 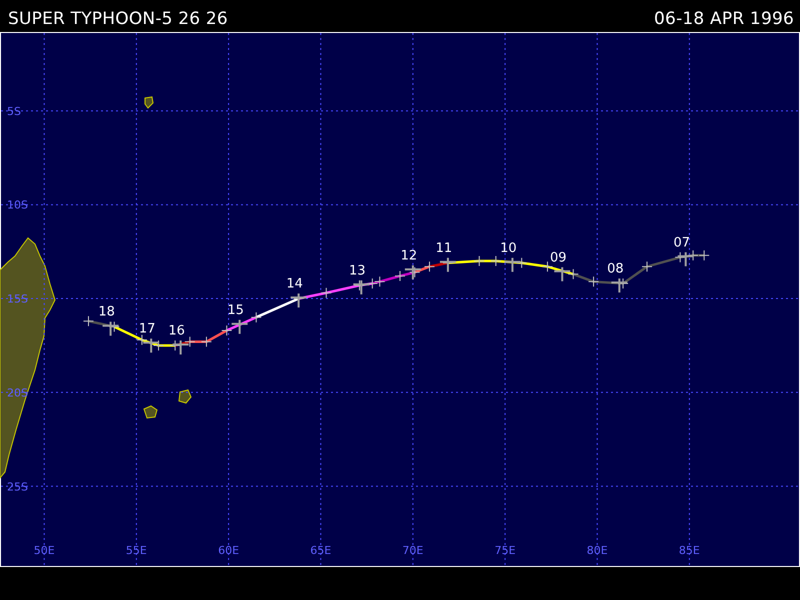 I want to click on day-label: 08, so click(x=615, y=269).